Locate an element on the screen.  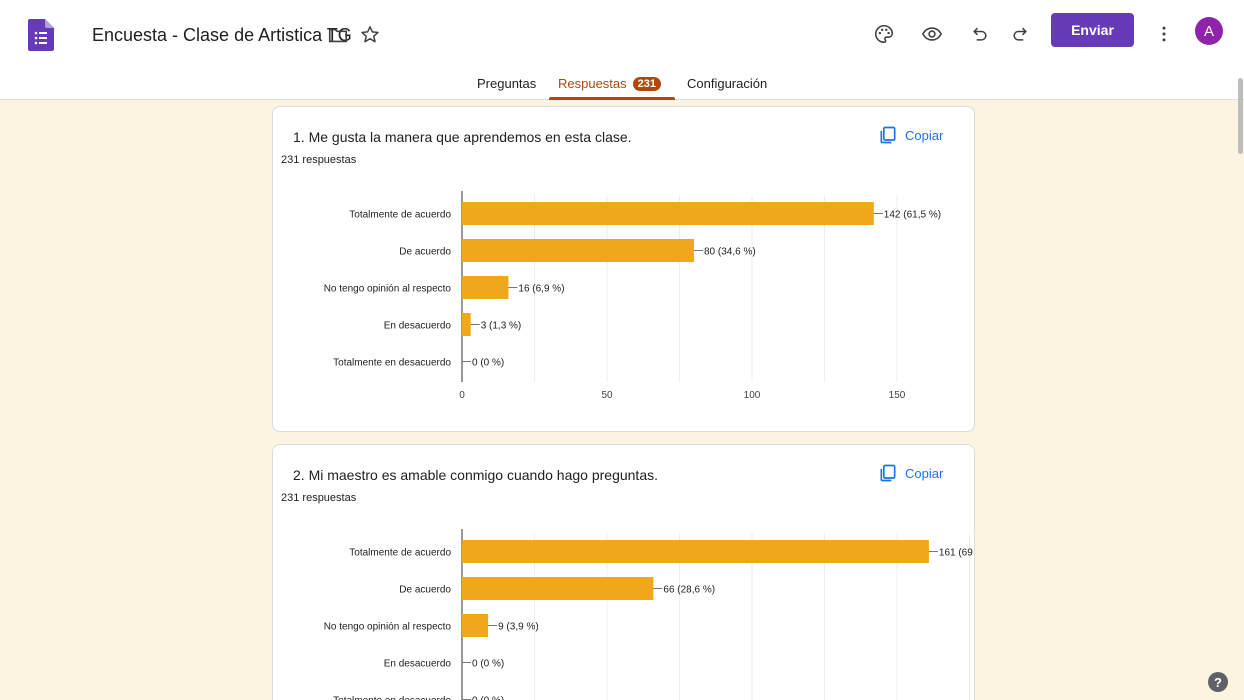
response-count-badge: 231 is located at coordinates (647, 84).